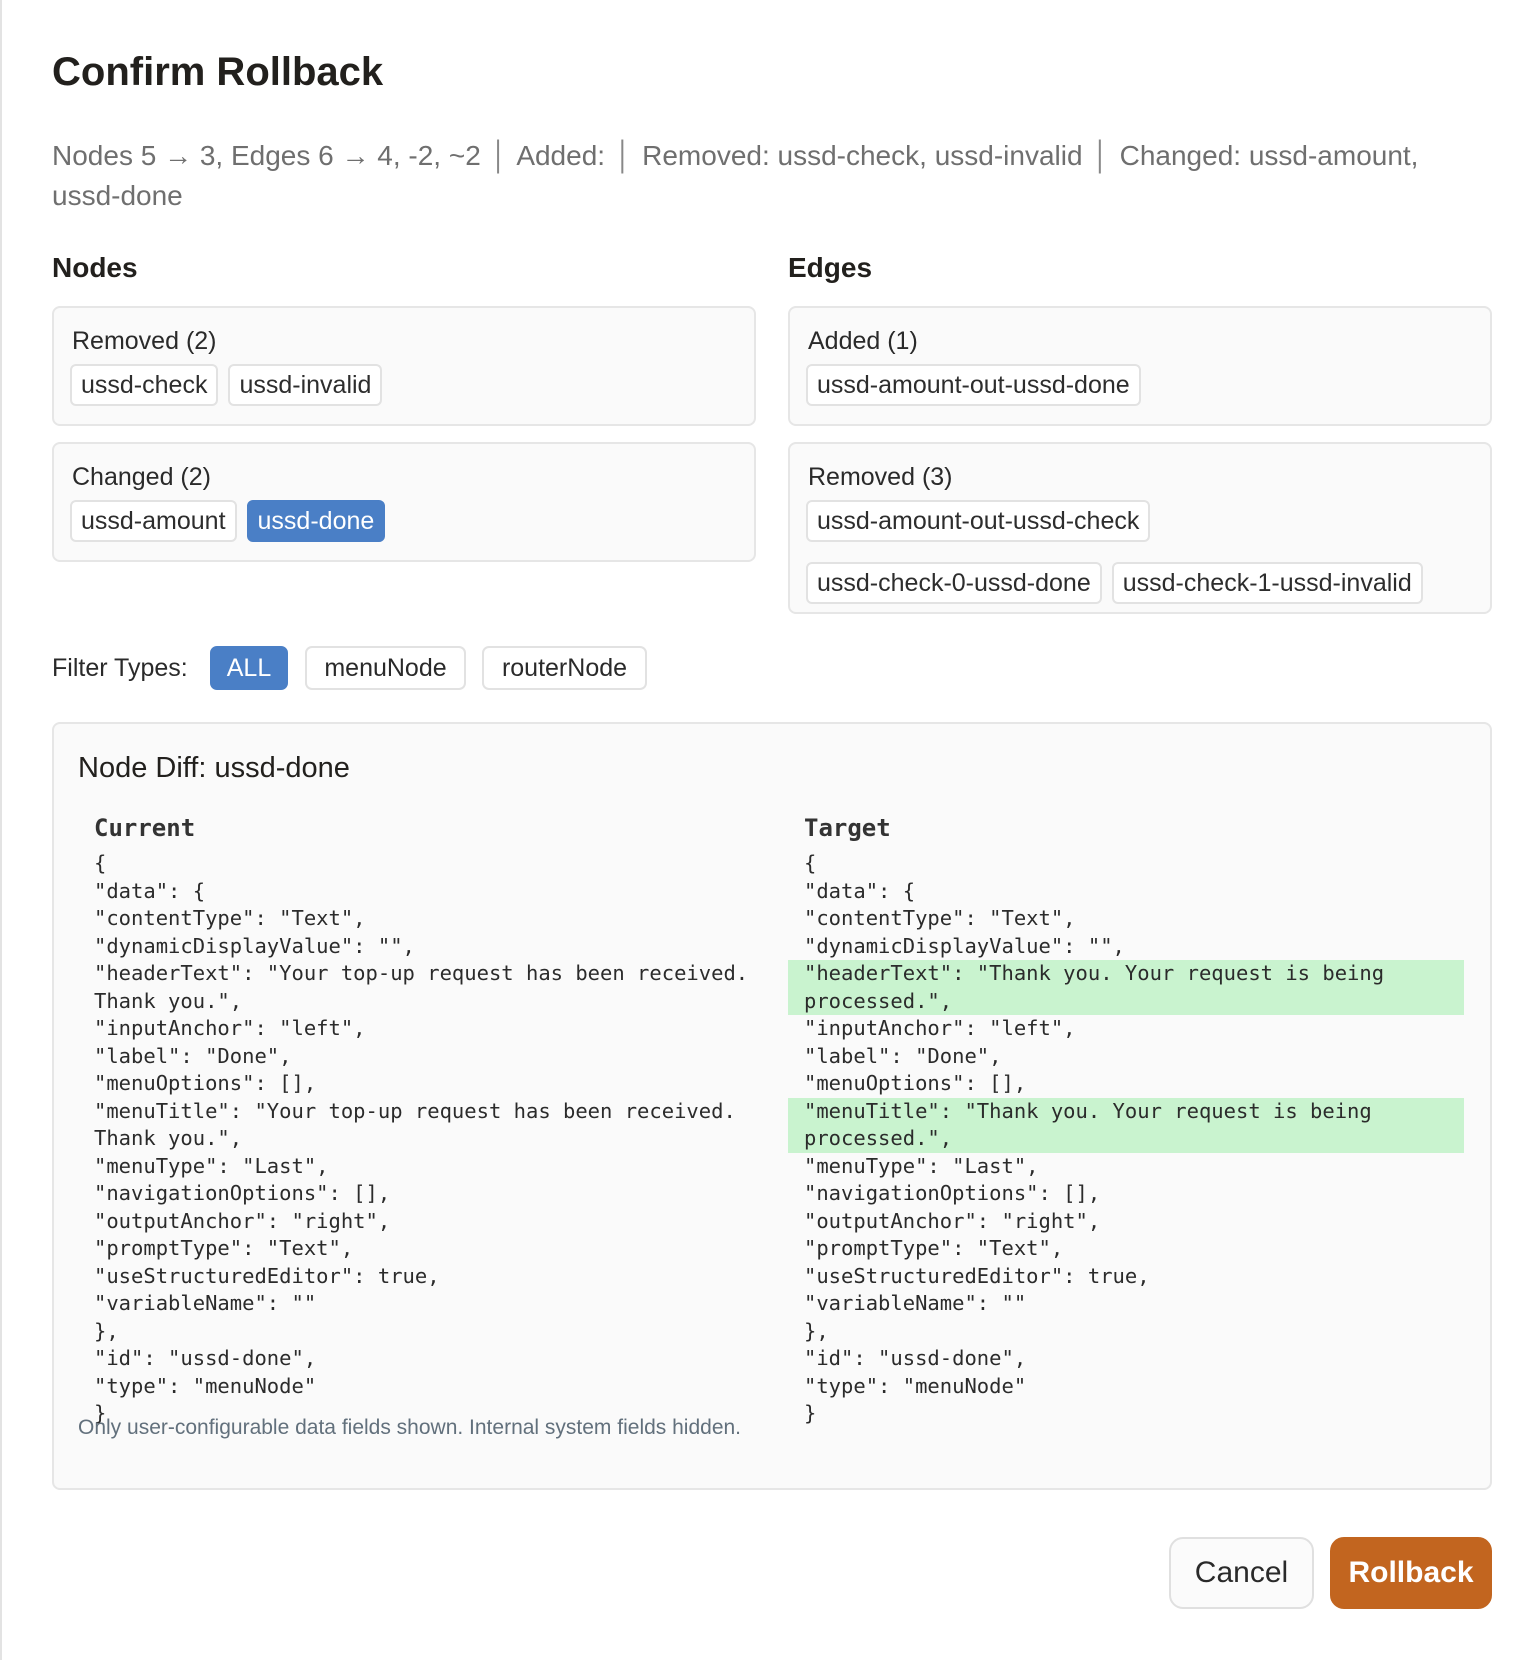 This screenshot has height=1660, width=1540. I want to click on target-line: "menuOptions": [],, so click(915, 1083).